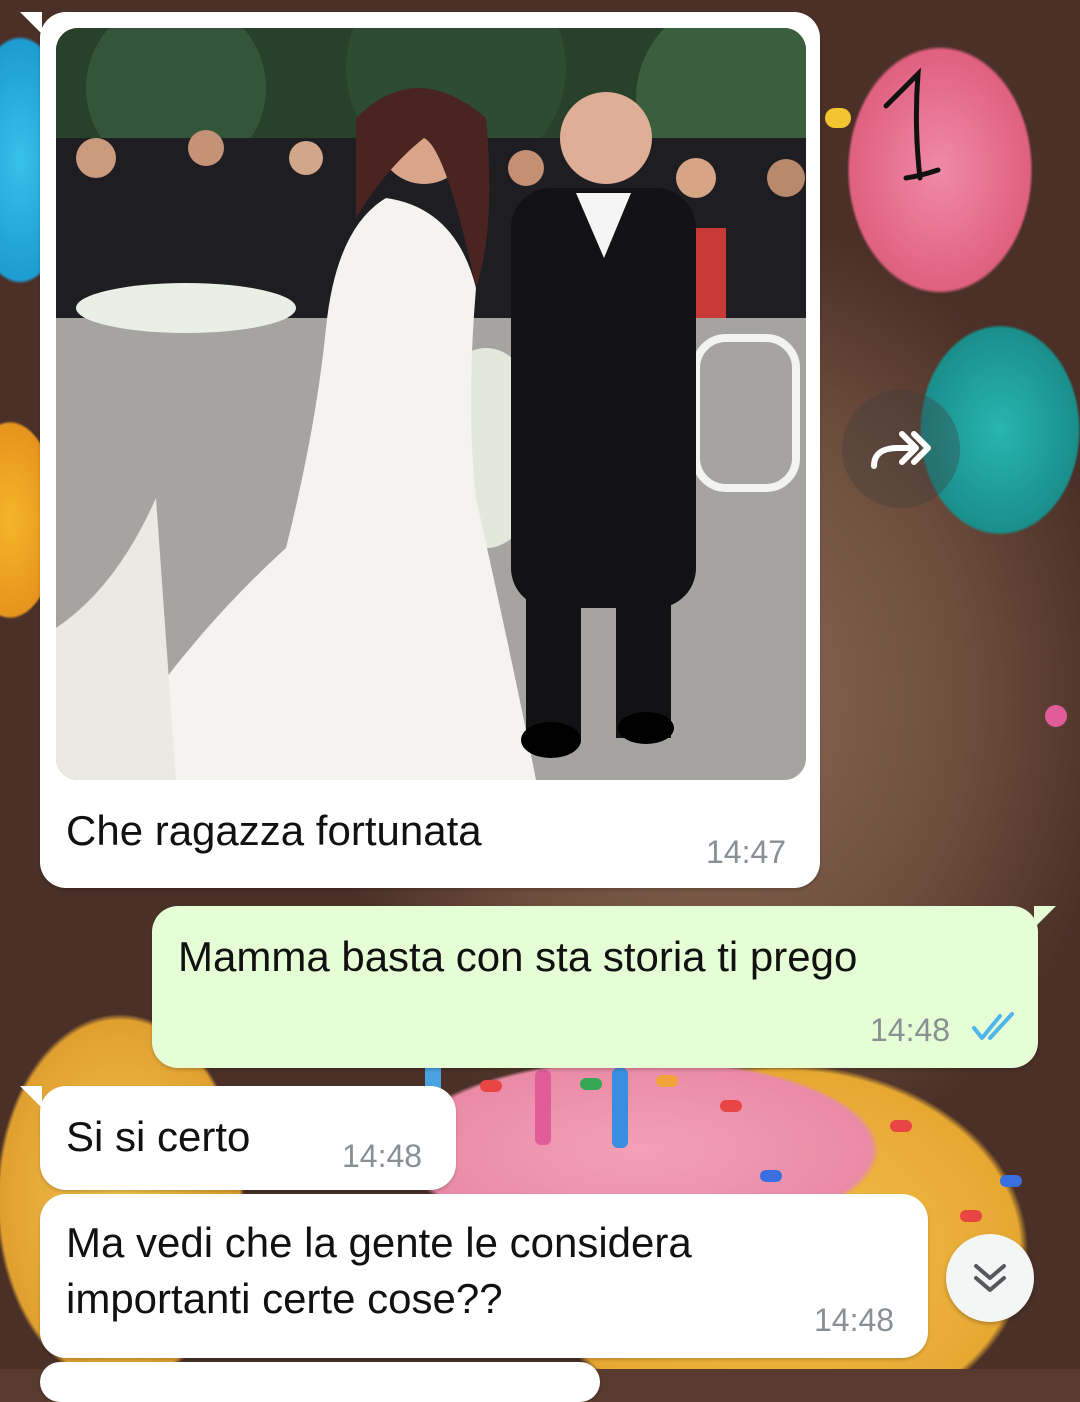 Image resolution: width=1080 pixels, height=1402 pixels. Describe the element at coordinates (901, 451) in the screenshot. I see `forward-arrow-icon` at that location.